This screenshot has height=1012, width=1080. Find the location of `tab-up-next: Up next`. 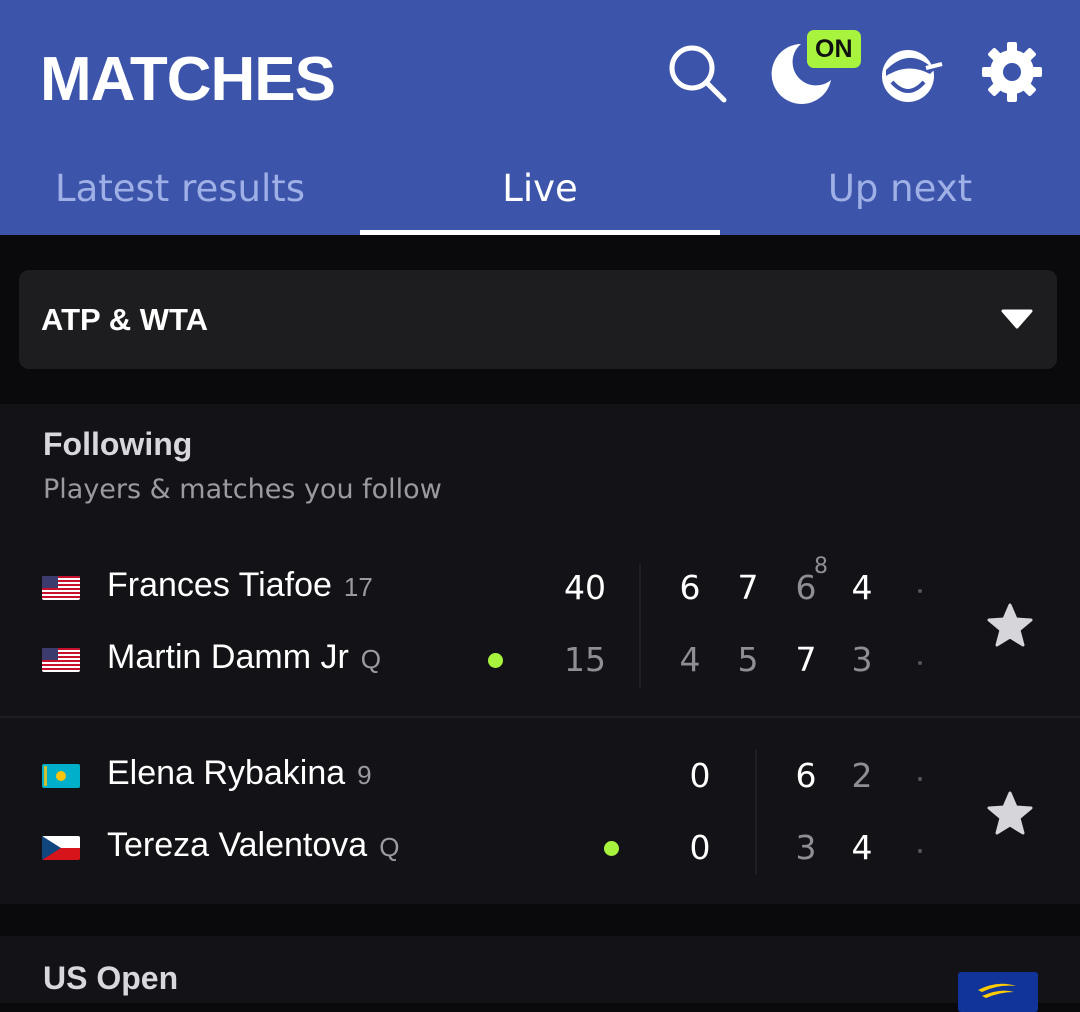

tab-up-next: Up next is located at coordinates (900, 192).